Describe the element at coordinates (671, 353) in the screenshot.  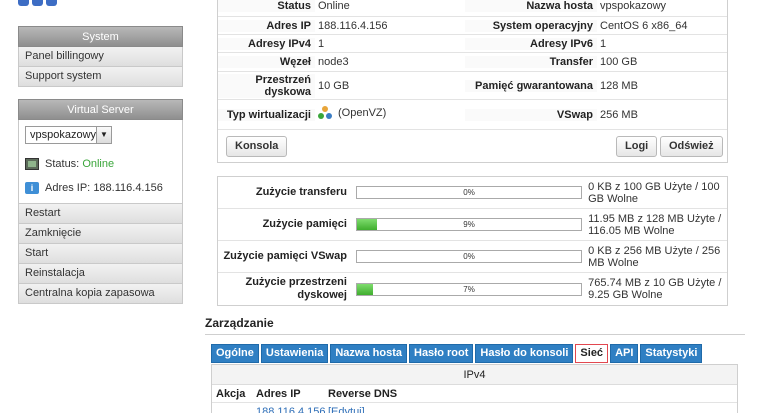
I see `tab-8: Statystyki` at that location.